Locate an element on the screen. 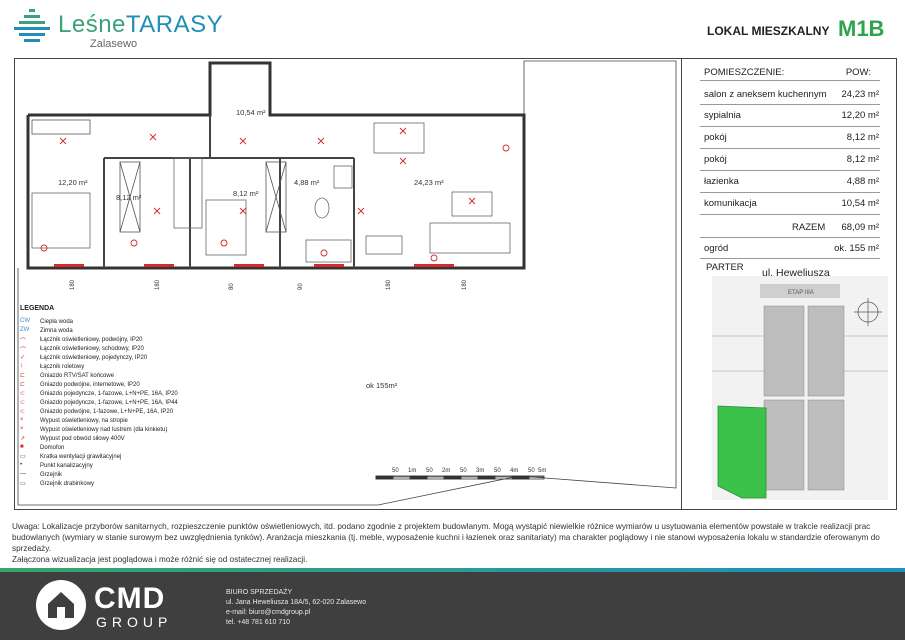 The image size is (905, 640). legend-item: ✓ Łącznik oświetleniowy, pojedynczy, IP20 is located at coordinates (84, 358).